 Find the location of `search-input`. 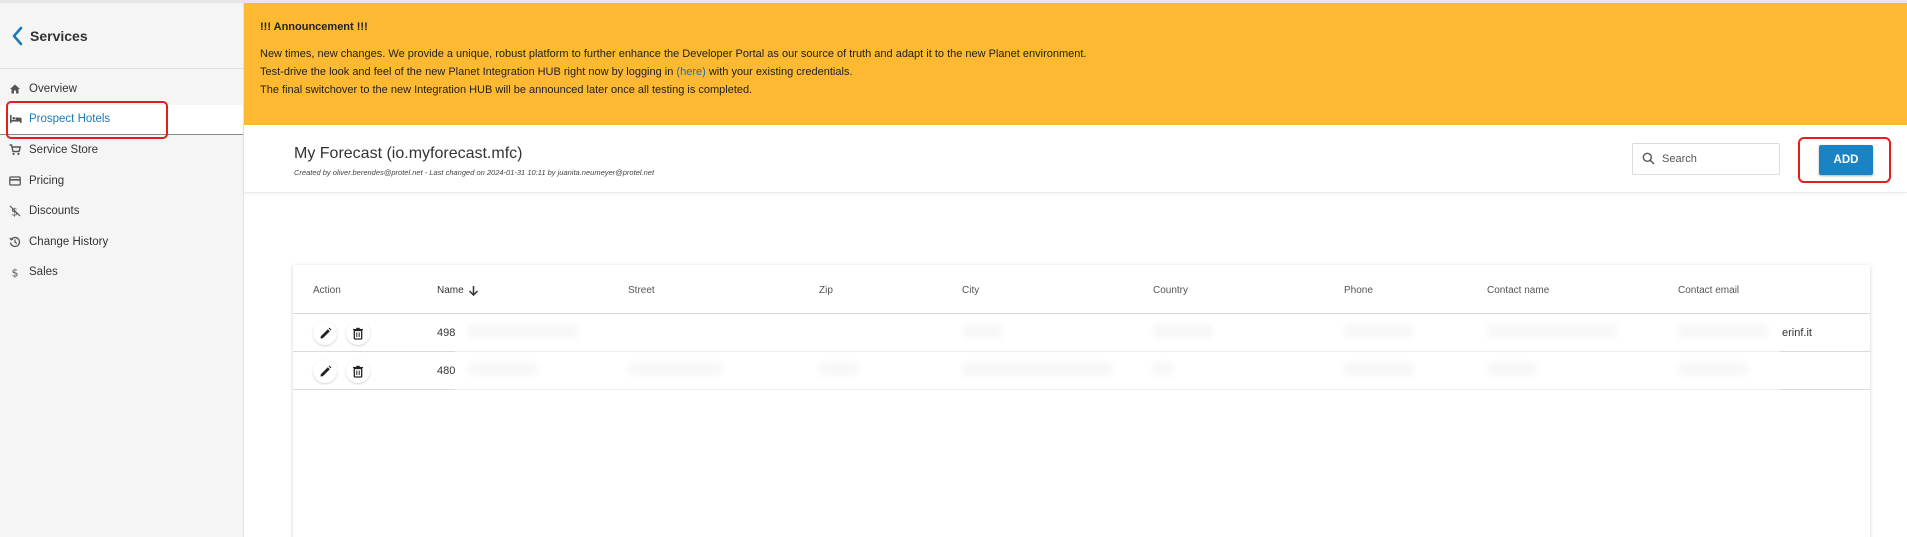

search-input is located at coordinates (1717, 159).